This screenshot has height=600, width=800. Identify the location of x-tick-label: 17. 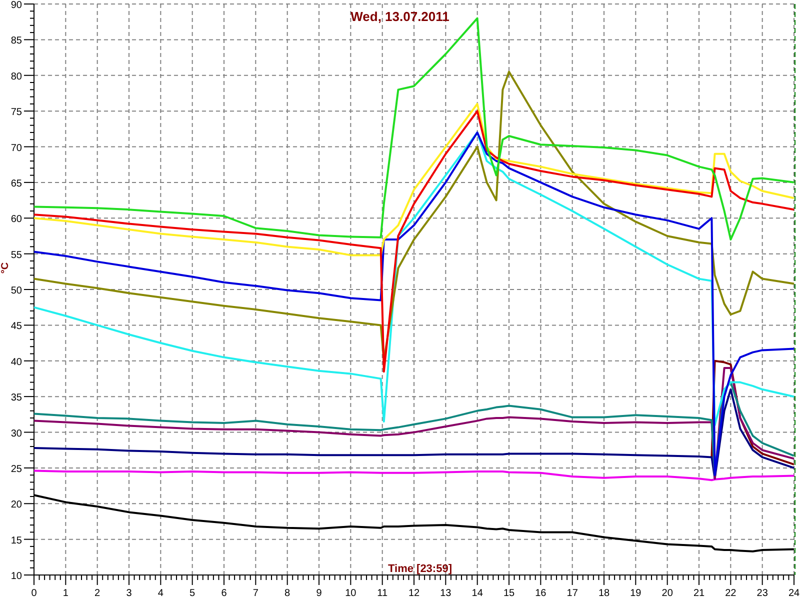
(572, 593).